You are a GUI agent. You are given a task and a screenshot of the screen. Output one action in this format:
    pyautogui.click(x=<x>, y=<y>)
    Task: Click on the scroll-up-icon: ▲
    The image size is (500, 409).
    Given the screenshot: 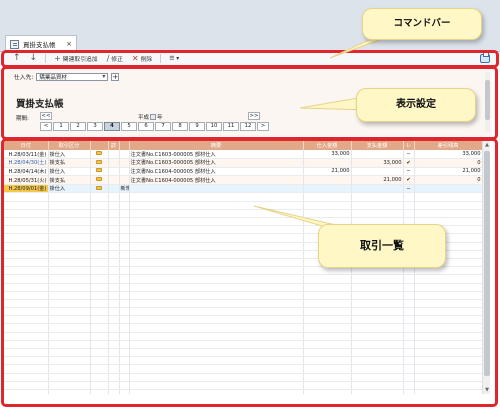 What is the action you would take?
    pyautogui.click(x=487, y=145)
    